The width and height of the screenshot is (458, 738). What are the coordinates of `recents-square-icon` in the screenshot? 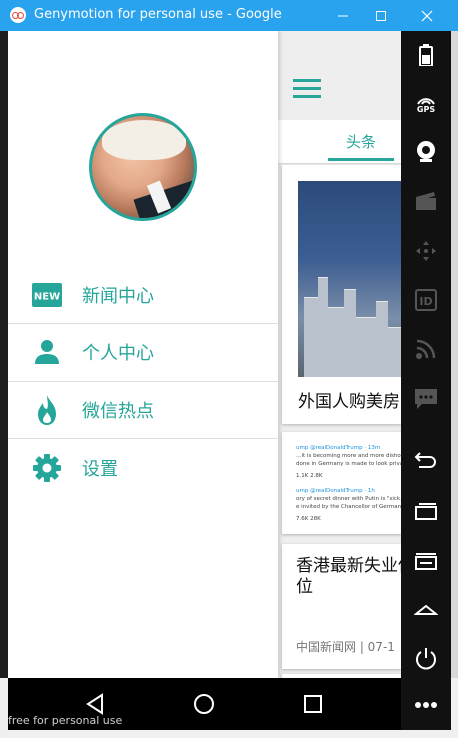 It's located at (313, 704).